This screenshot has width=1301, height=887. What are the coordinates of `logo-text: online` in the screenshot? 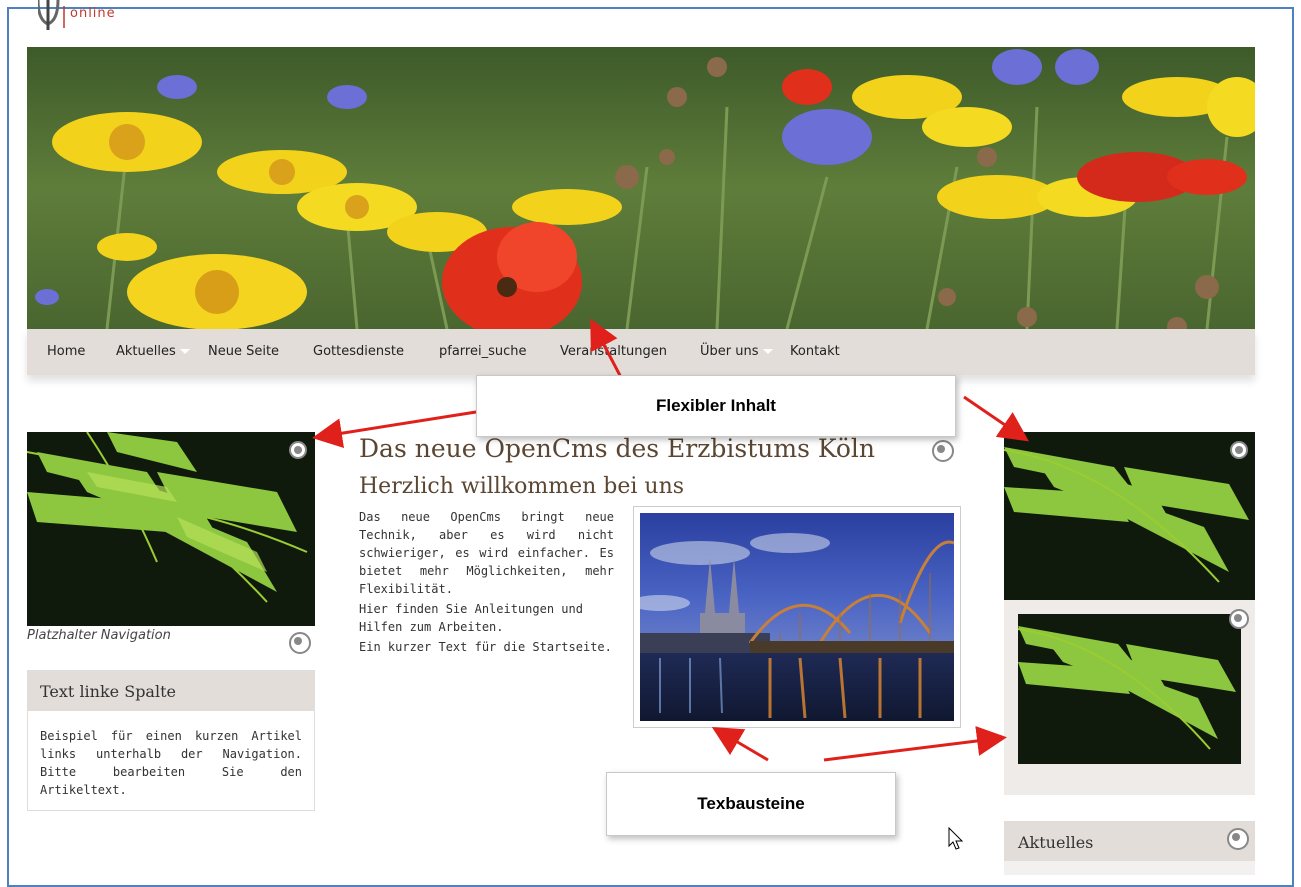 It's located at (93, 13).